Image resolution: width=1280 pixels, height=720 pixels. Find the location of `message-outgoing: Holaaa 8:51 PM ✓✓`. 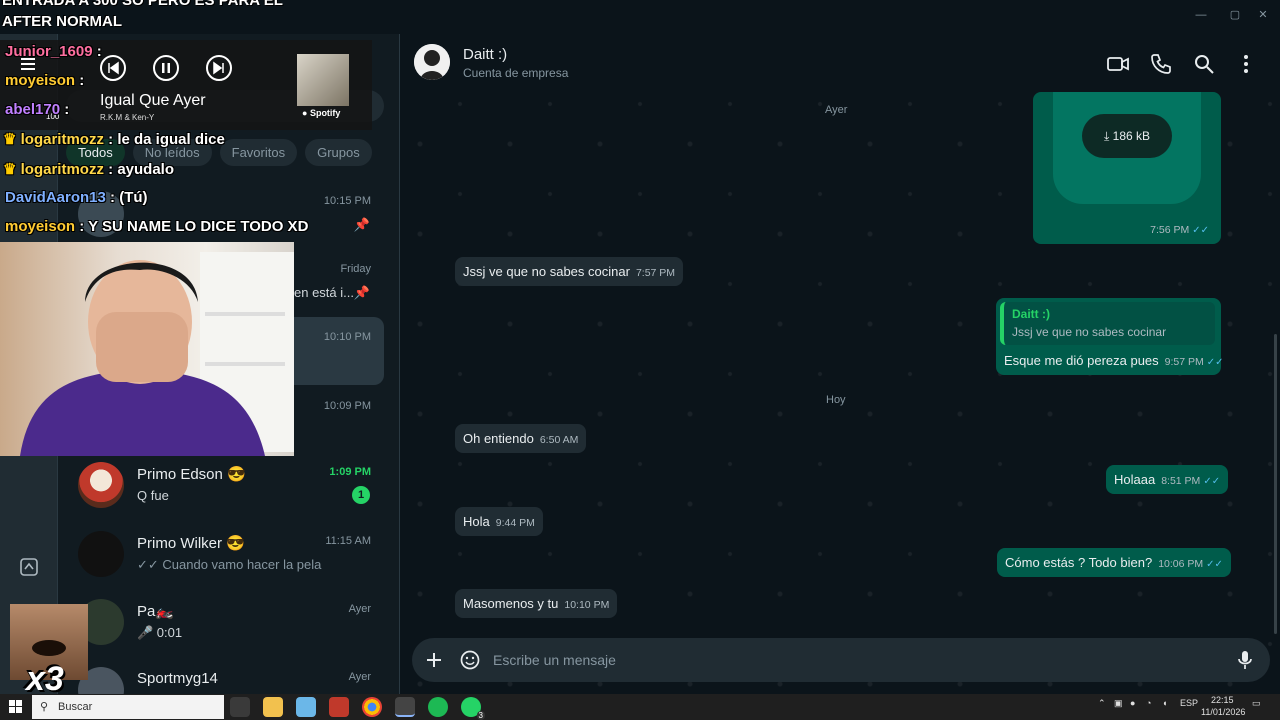

message-outgoing: Holaaa 8:51 PM ✓✓ is located at coordinates (1167, 479).